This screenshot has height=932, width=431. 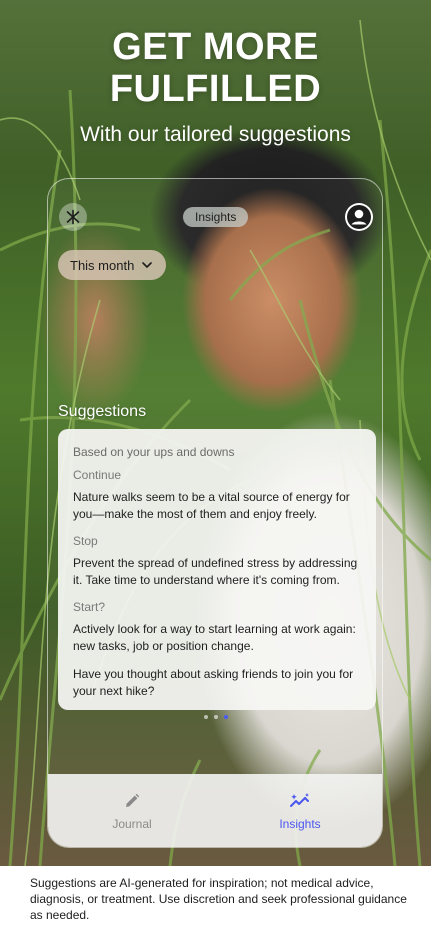 What do you see at coordinates (85, 541) in the screenshot?
I see `suggestion-label: Stop` at bounding box center [85, 541].